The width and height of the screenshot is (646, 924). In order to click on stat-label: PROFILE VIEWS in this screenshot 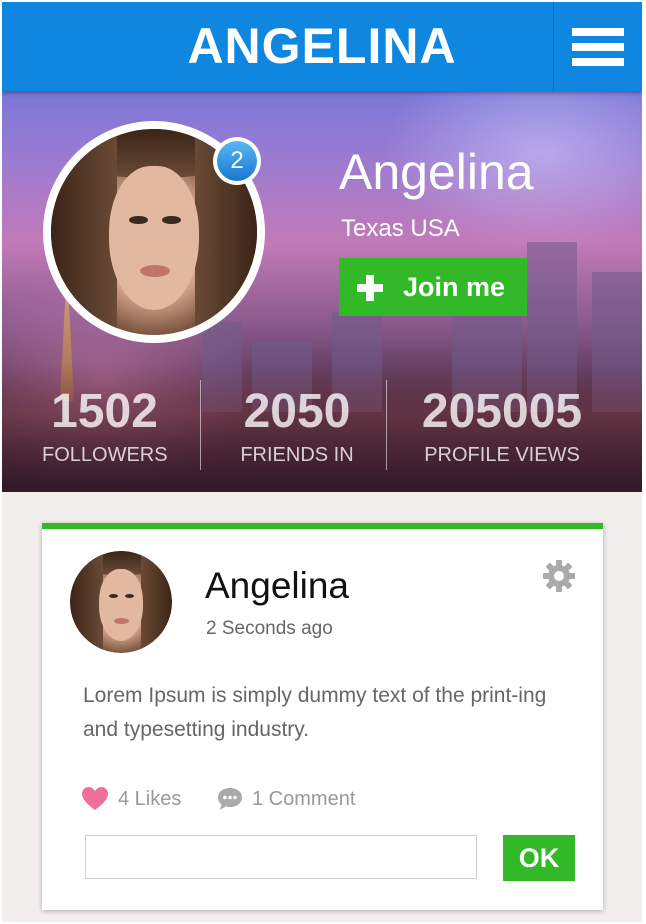, I will do `click(502, 455)`.